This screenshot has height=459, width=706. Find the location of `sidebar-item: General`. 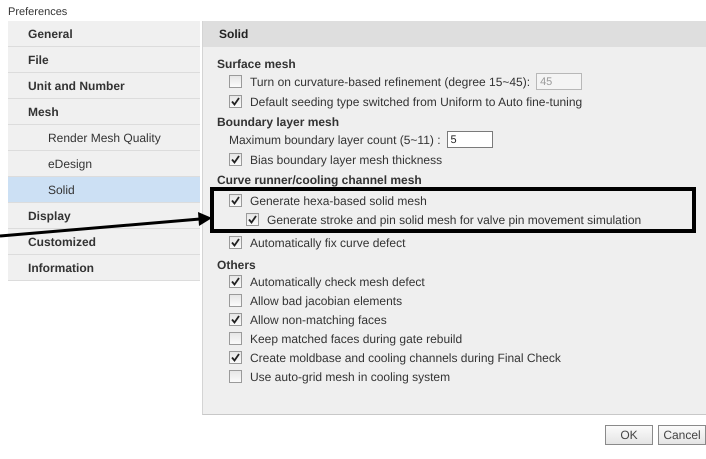

sidebar-item: General is located at coordinates (104, 34).